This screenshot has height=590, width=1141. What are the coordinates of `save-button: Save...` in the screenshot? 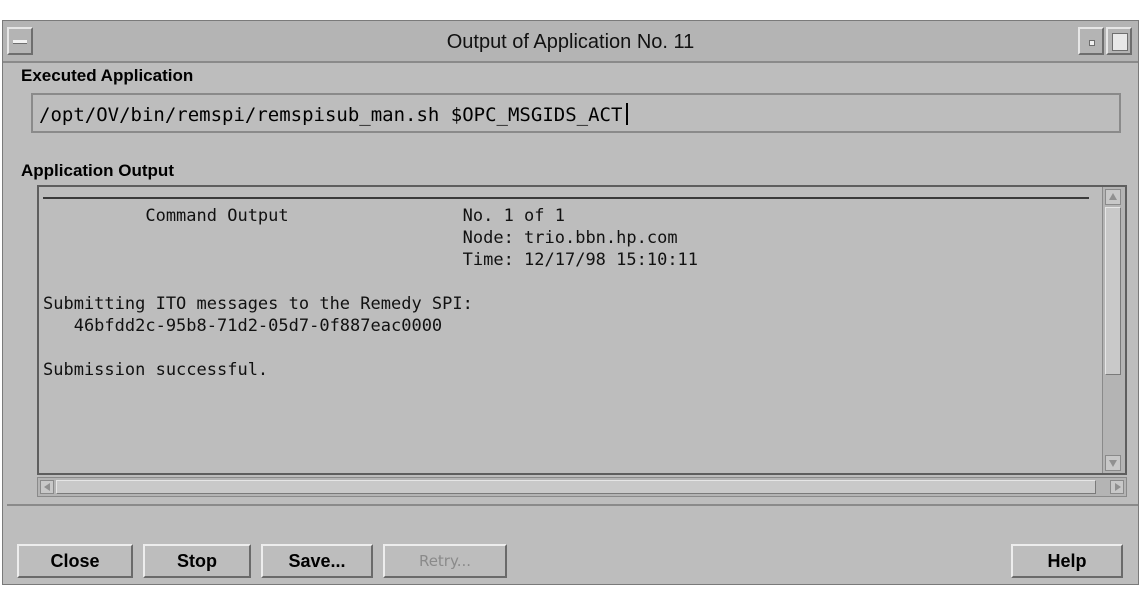 It's located at (317, 561).